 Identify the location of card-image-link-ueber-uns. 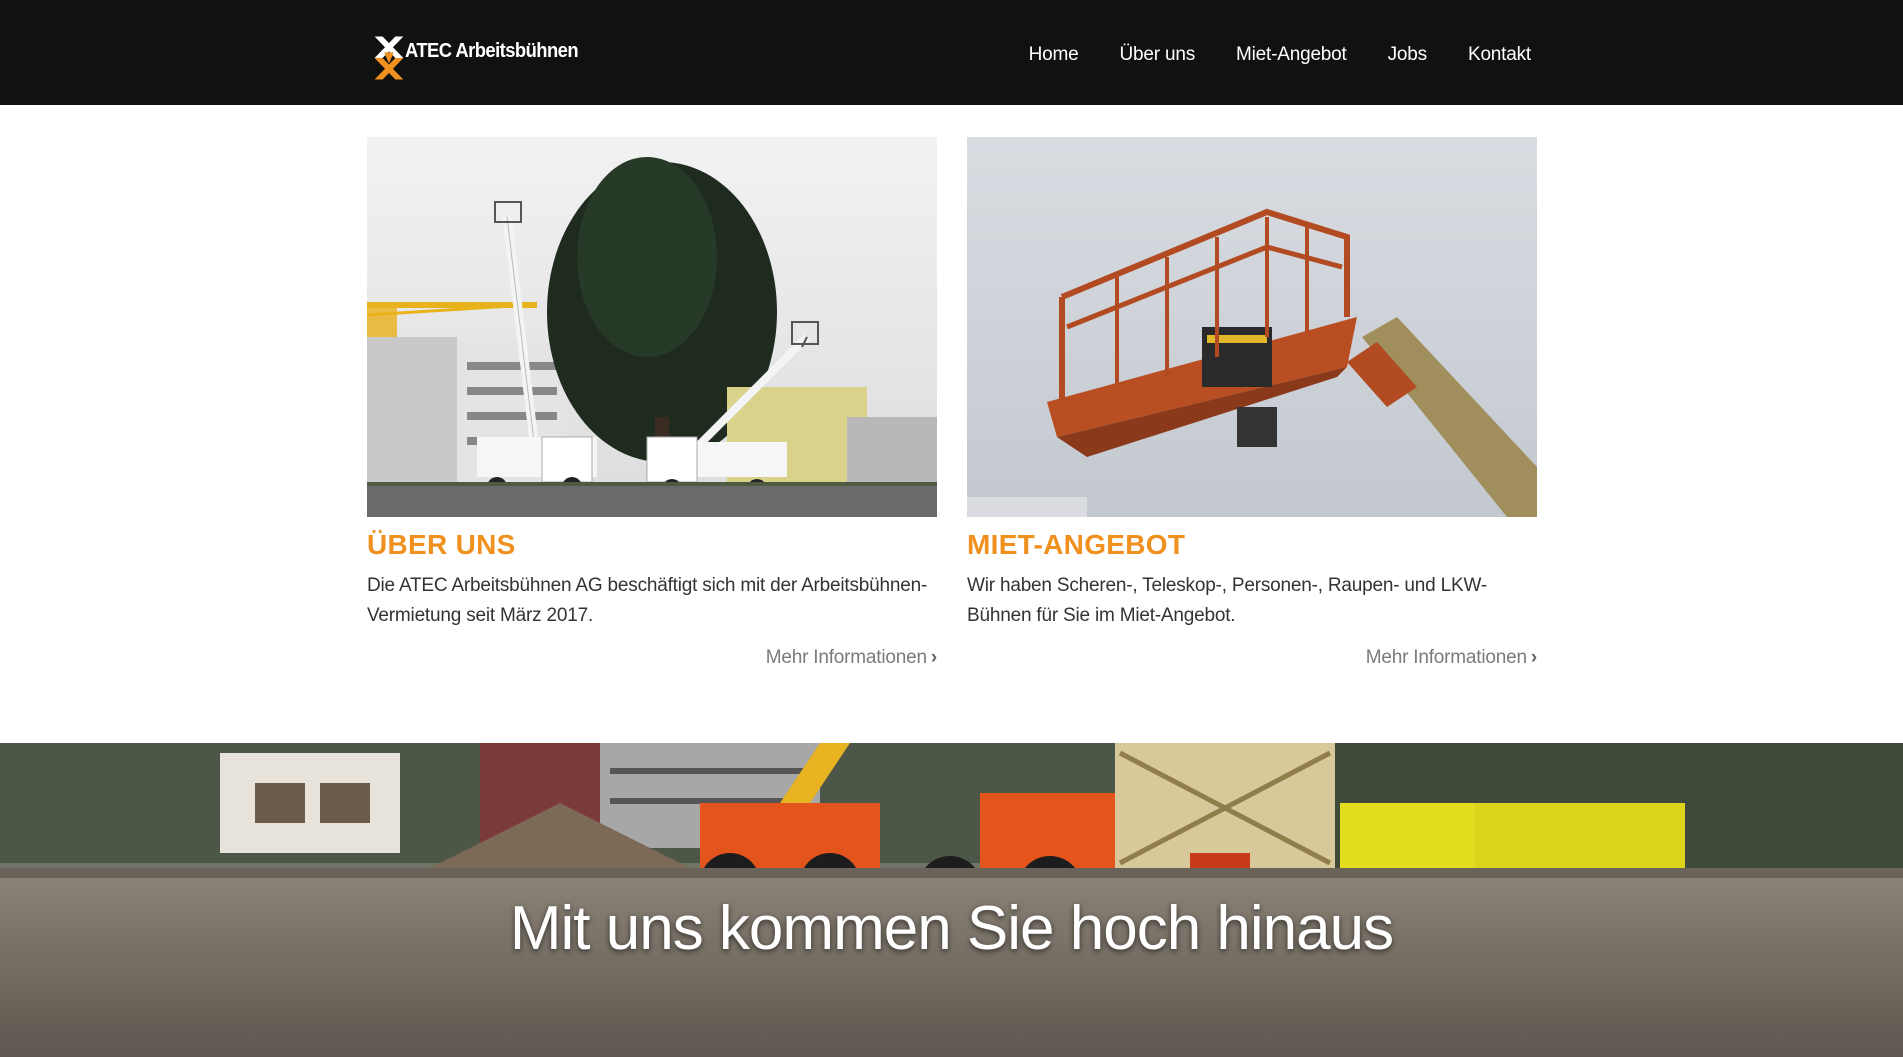
(652, 327).